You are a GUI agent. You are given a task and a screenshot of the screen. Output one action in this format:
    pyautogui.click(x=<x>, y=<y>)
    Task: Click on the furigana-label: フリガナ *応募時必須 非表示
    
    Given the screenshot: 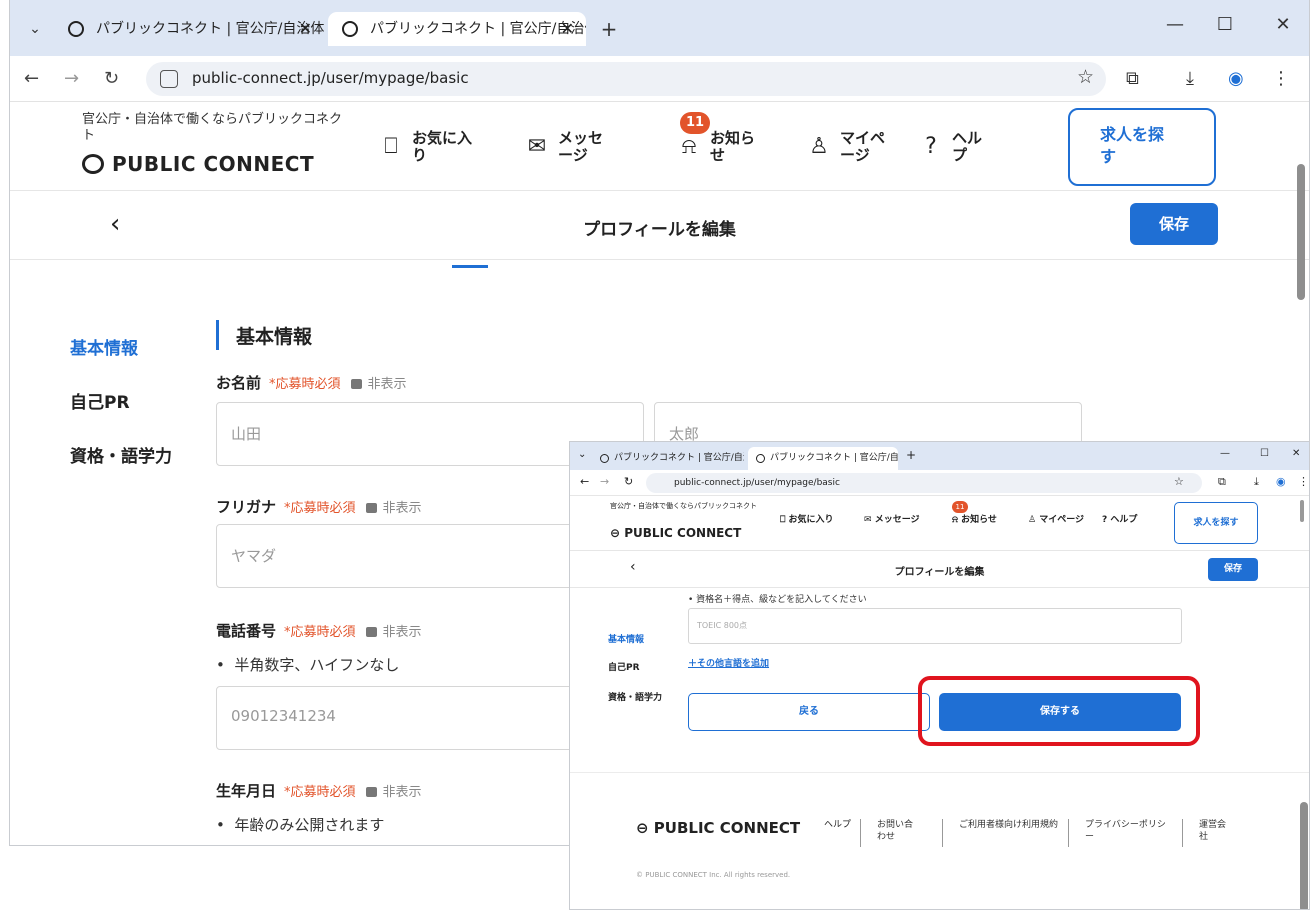 What is the action you would take?
    pyautogui.click(x=319, y=506)
    